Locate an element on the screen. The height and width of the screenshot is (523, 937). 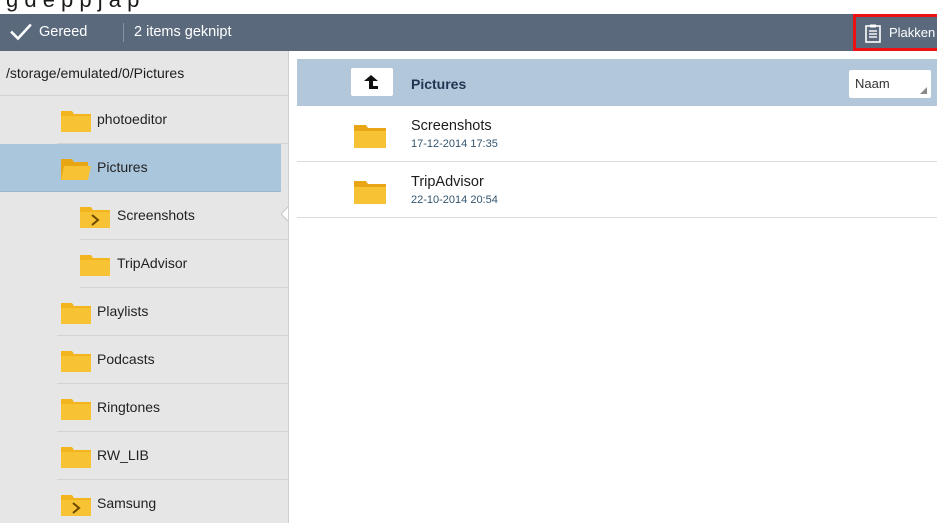
tree-item-label: TripAdvisor is located at coordinates (152, 263).